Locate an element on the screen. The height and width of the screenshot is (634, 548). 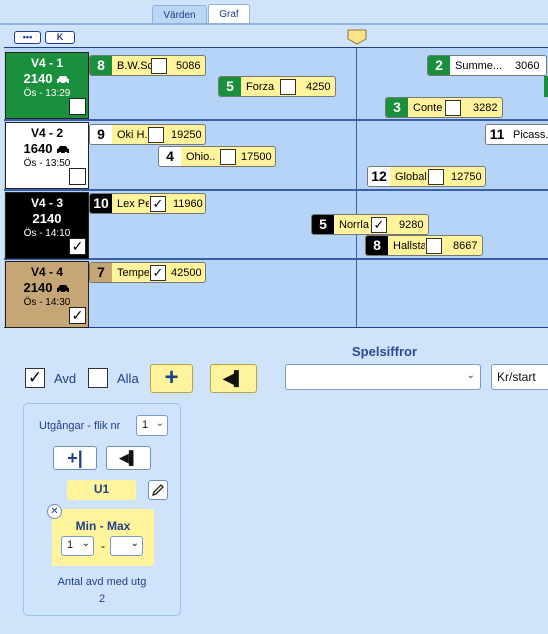
play-back-button: ◀▌ is located at coordinates (233, 378).